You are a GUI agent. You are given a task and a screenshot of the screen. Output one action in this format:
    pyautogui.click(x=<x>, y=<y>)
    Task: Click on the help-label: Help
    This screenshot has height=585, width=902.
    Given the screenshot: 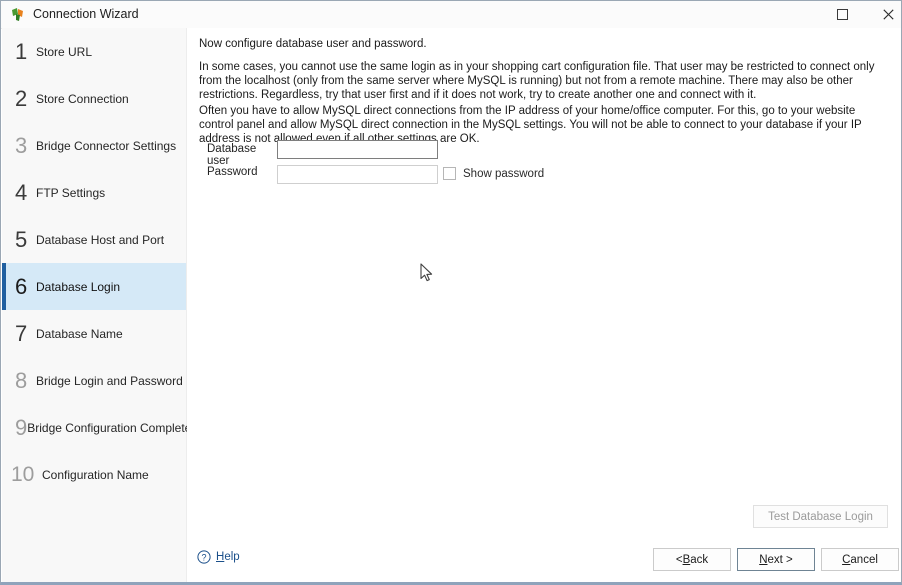 What is the action you would take?
    pyautogui.click(x=228, y=557)
    